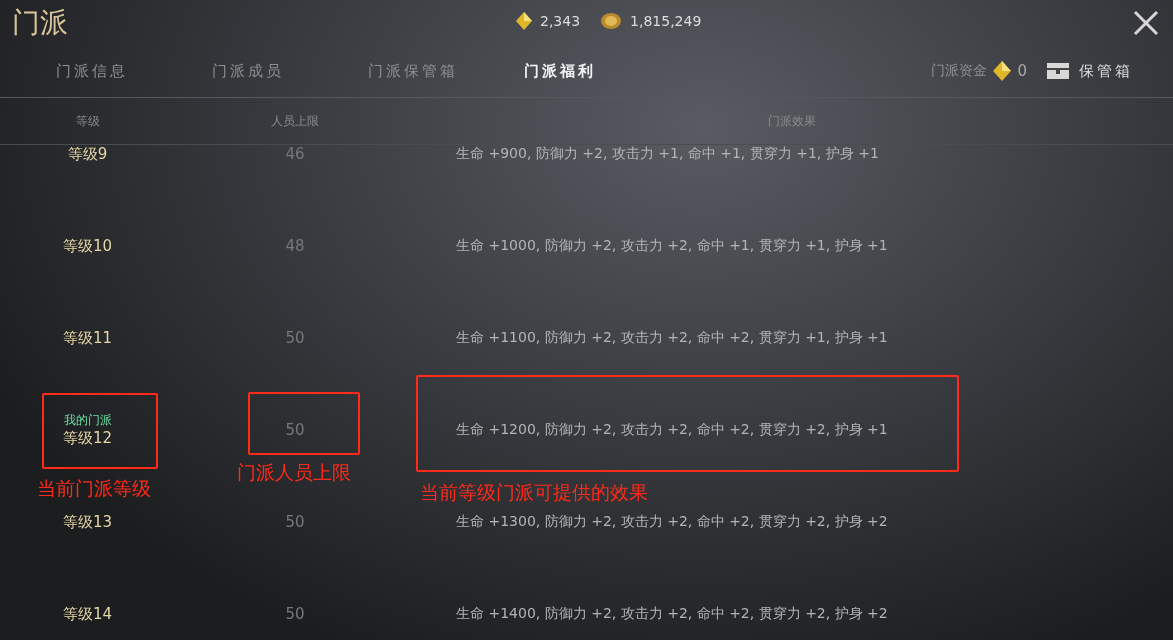  I want to click on funds-amount: 0, so click(1022, 71).